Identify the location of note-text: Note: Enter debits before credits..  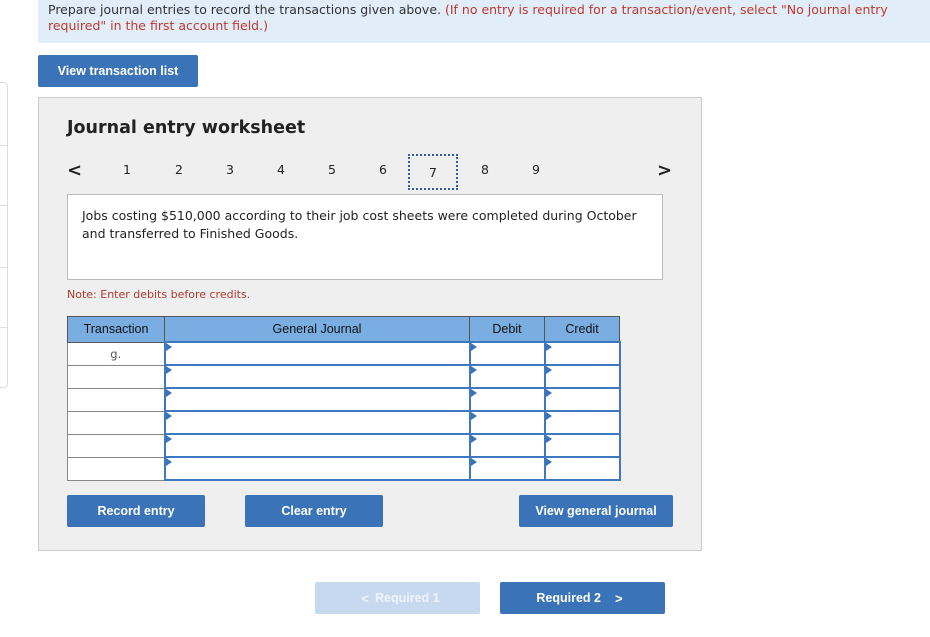
(159, 294).